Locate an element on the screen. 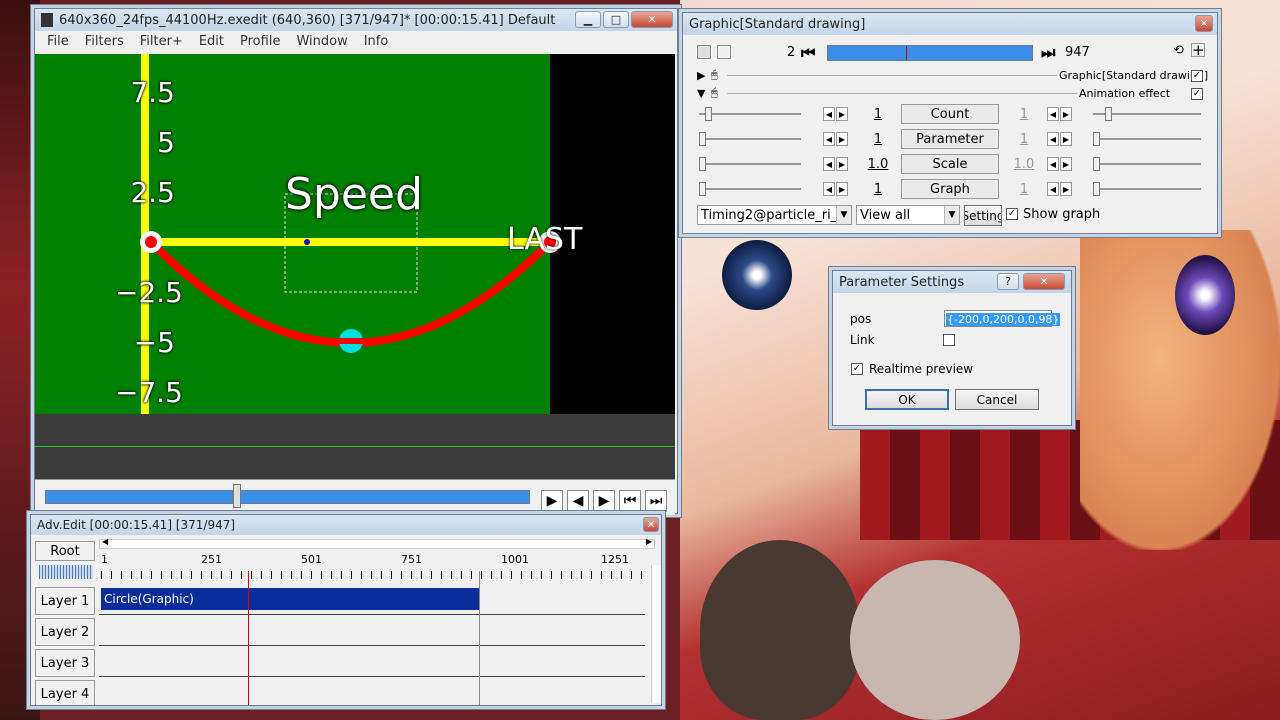 This screenshot has width=1280, height=720. clip-circle-graphic: Circle(Graphic) is located at coordinates (290, 599).